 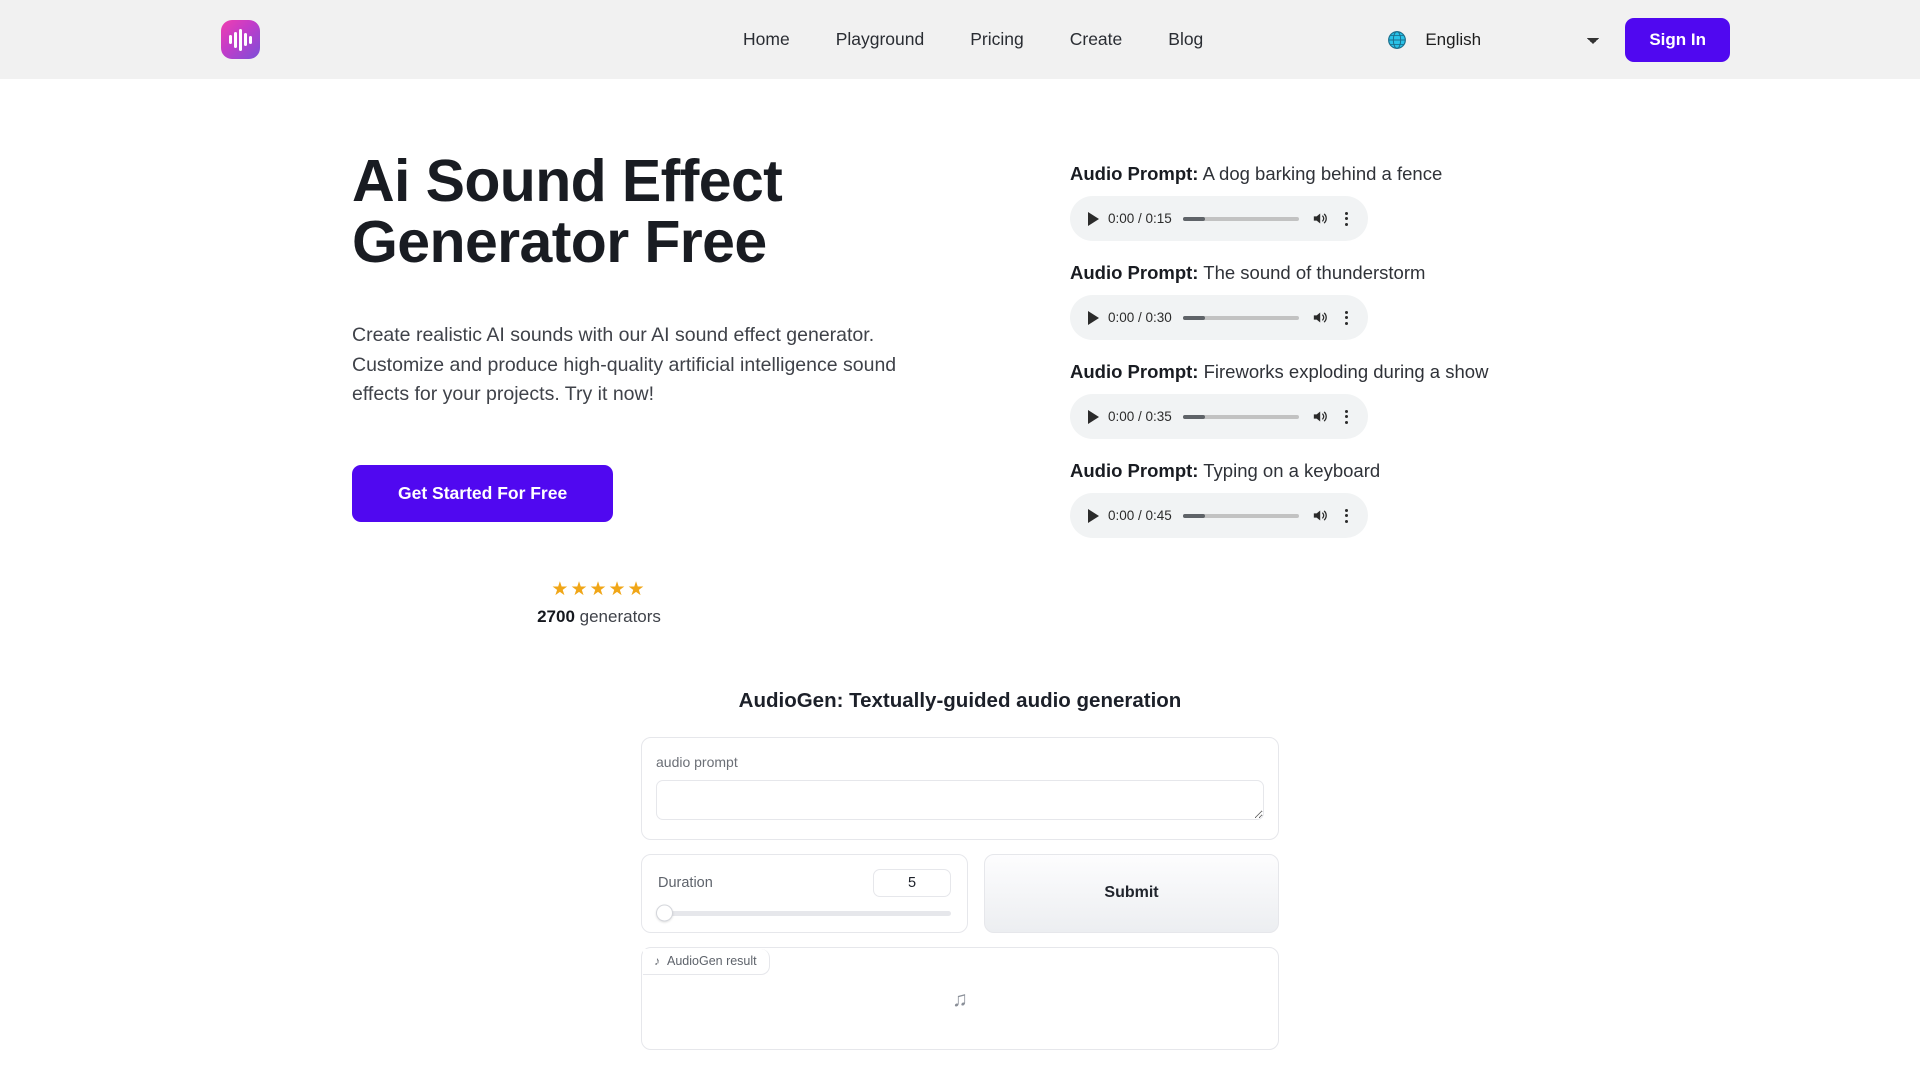 I want to click on audio-player: 0:00 / 0:30, so click(x=1219, y=317).